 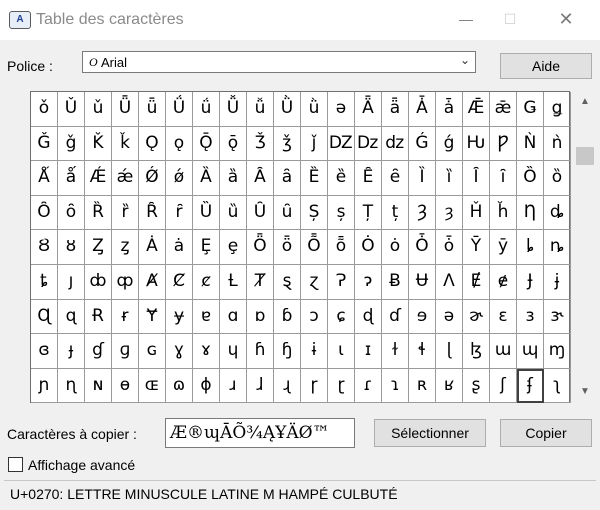 I want to click on character-cell: Ȫ, so click(x=260, y=247).